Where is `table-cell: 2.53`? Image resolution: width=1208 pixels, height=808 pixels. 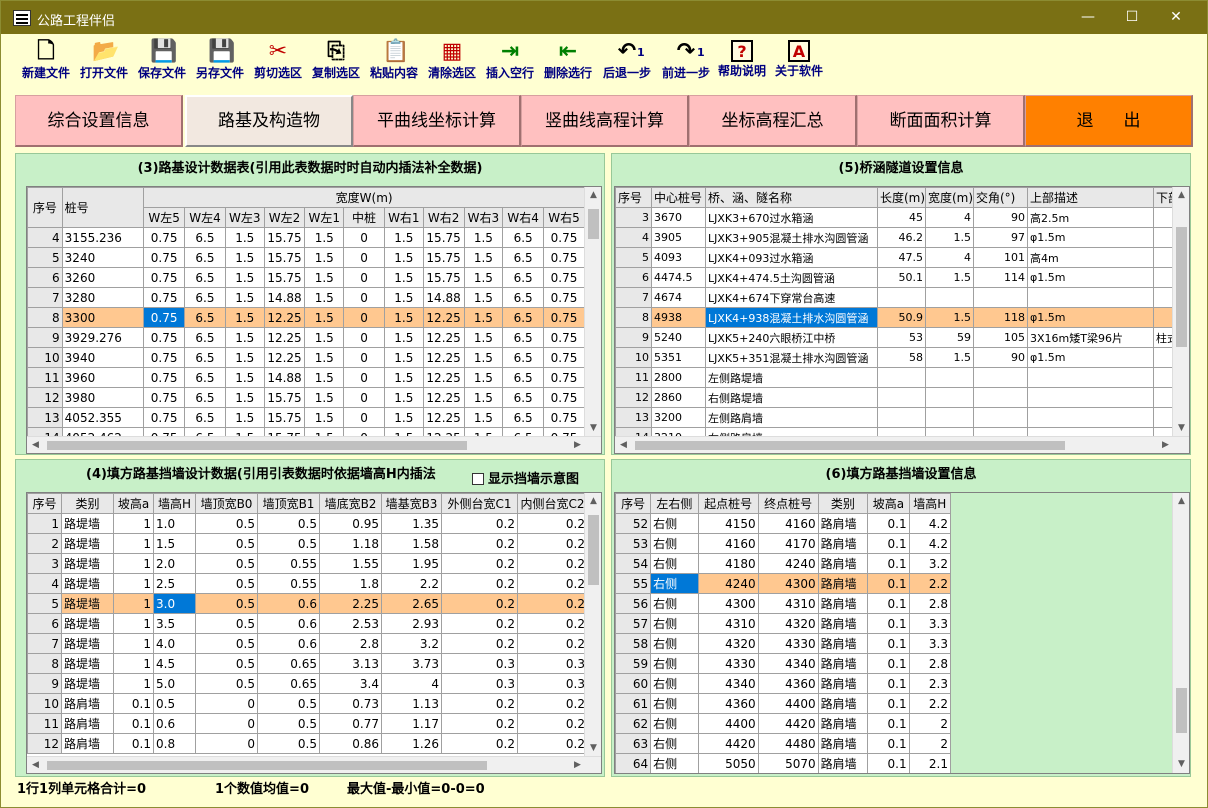
table-cell: 2.53 is located at coordinates (350, 623).